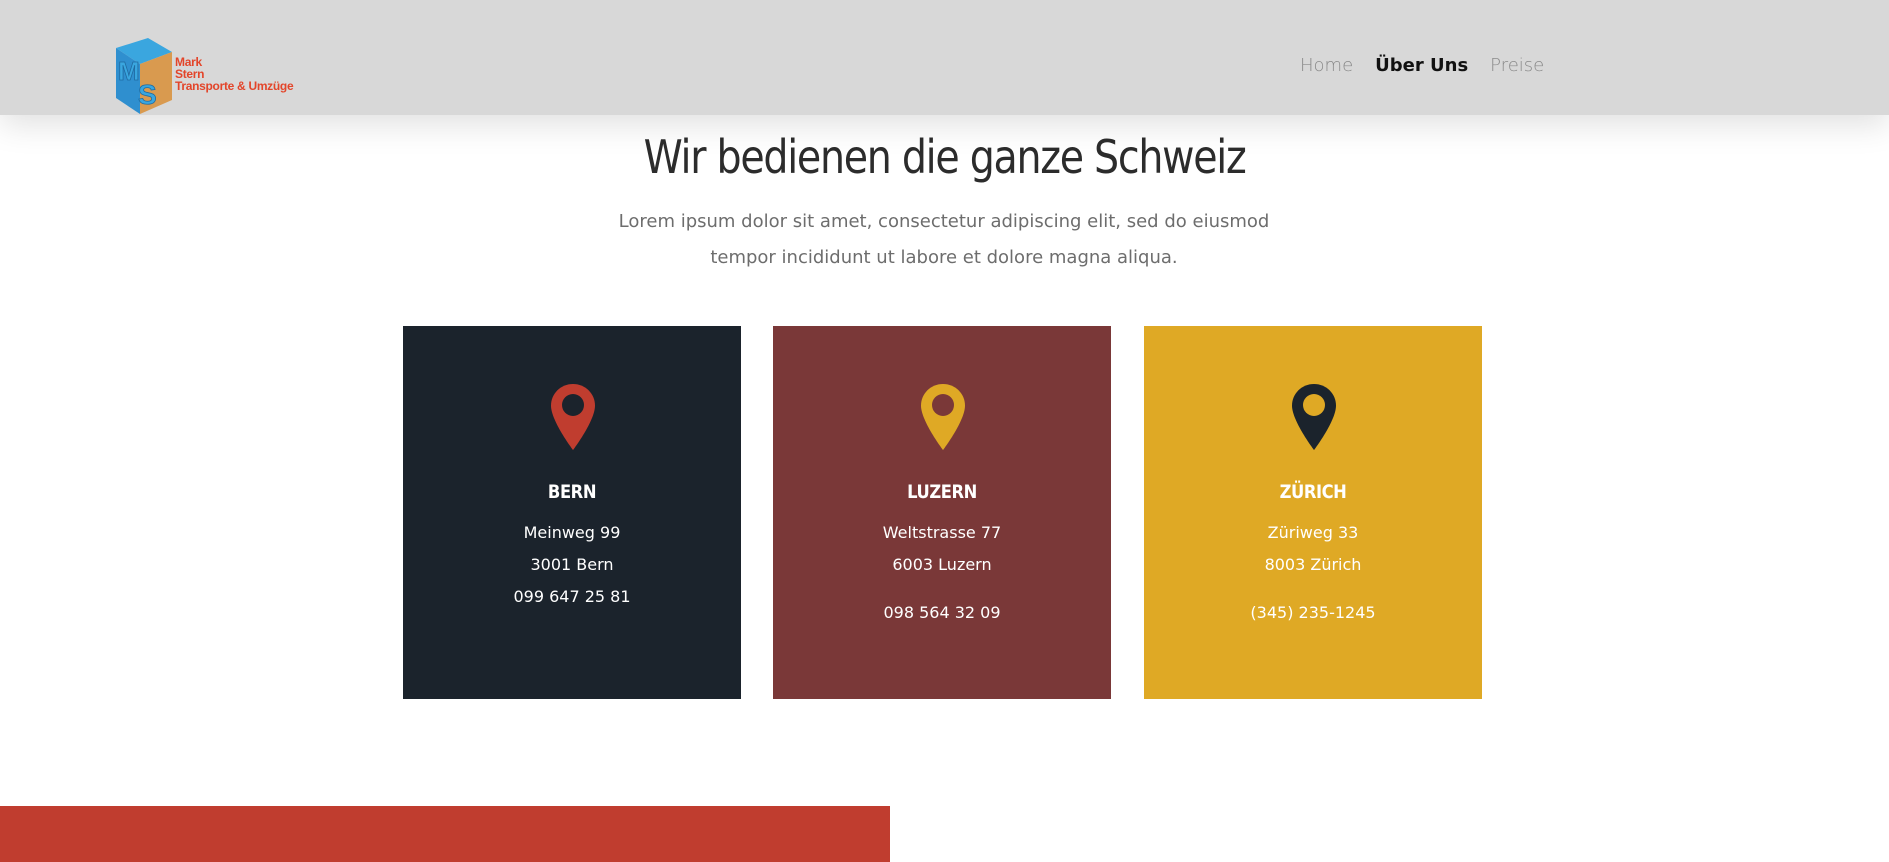  What do you see at coordinates (1313, 532) in the screenshot?
I see `location-street: Züriweg 33` at bounding box center [1313, 532].